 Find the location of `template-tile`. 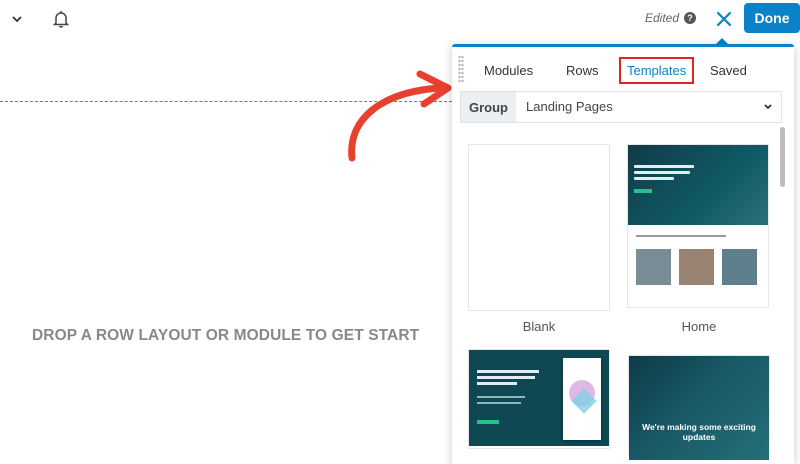

template-tile is located at coordinates (539, 399).